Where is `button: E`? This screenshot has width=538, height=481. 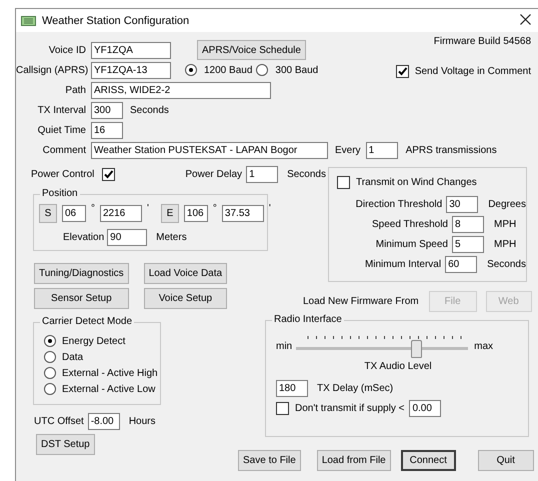
button: E is located at coordinates (169, 213).